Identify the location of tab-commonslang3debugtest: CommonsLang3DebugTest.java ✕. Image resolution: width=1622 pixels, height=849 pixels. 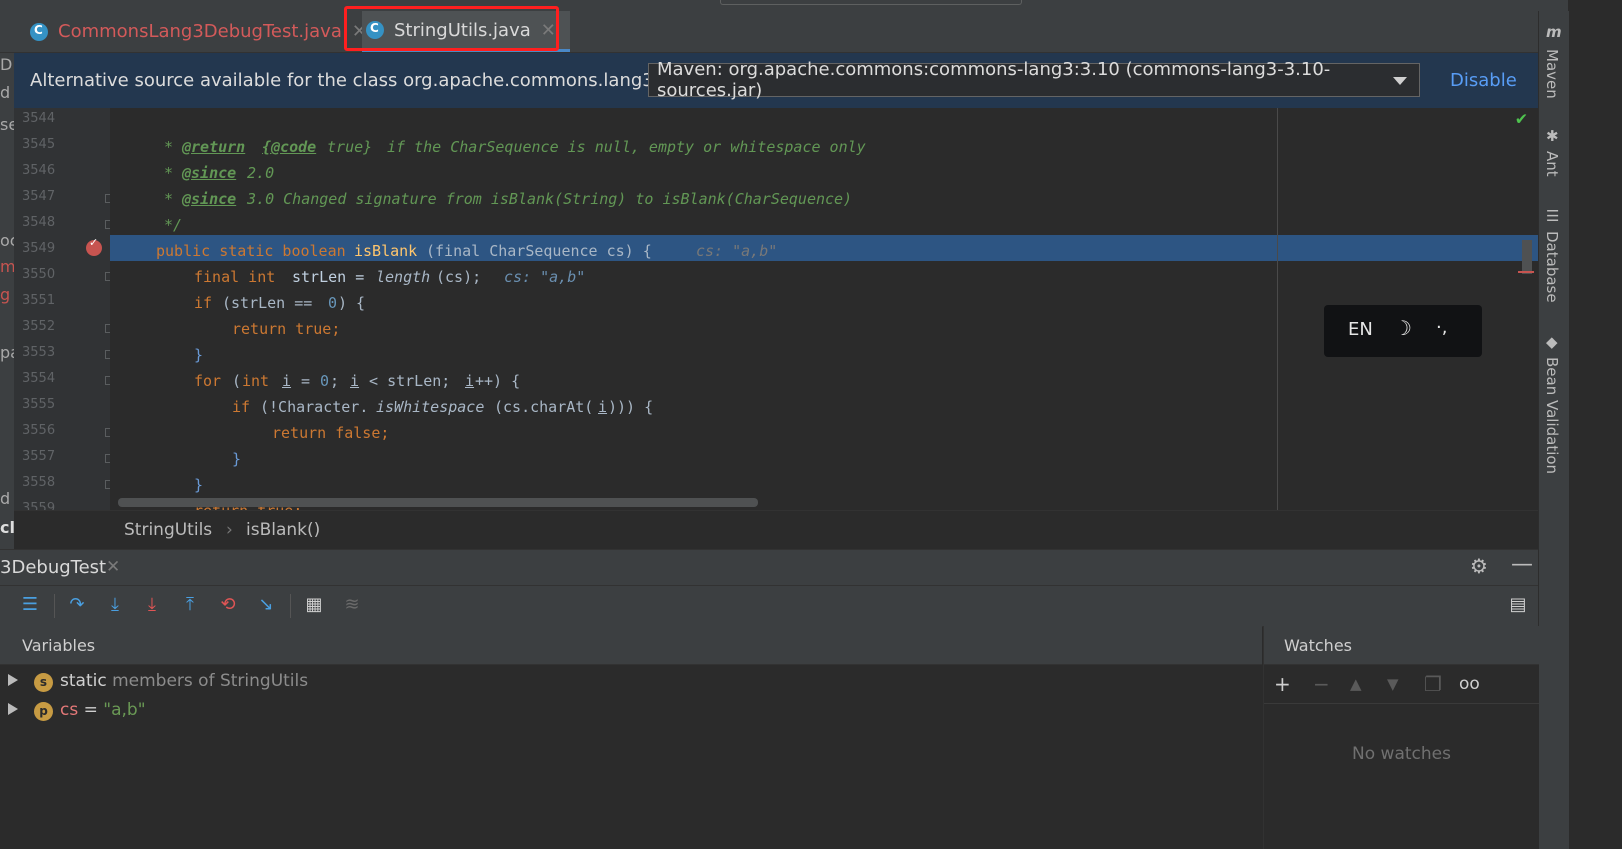
(198, 31).